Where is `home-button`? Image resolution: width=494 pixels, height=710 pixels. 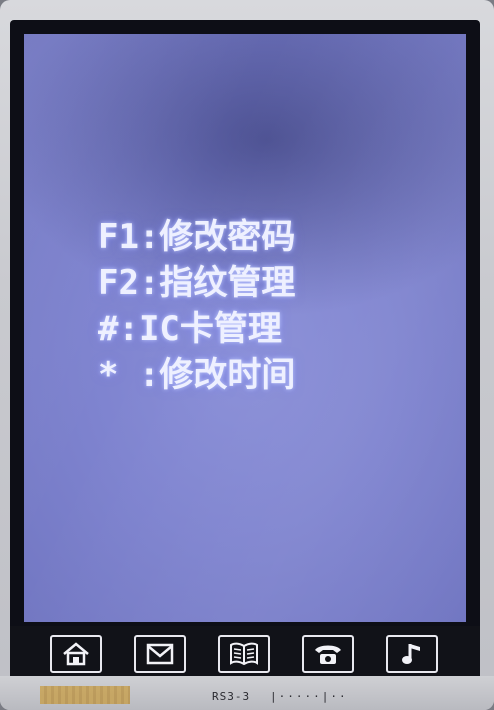
home-button is located at coordinates (76, 654).